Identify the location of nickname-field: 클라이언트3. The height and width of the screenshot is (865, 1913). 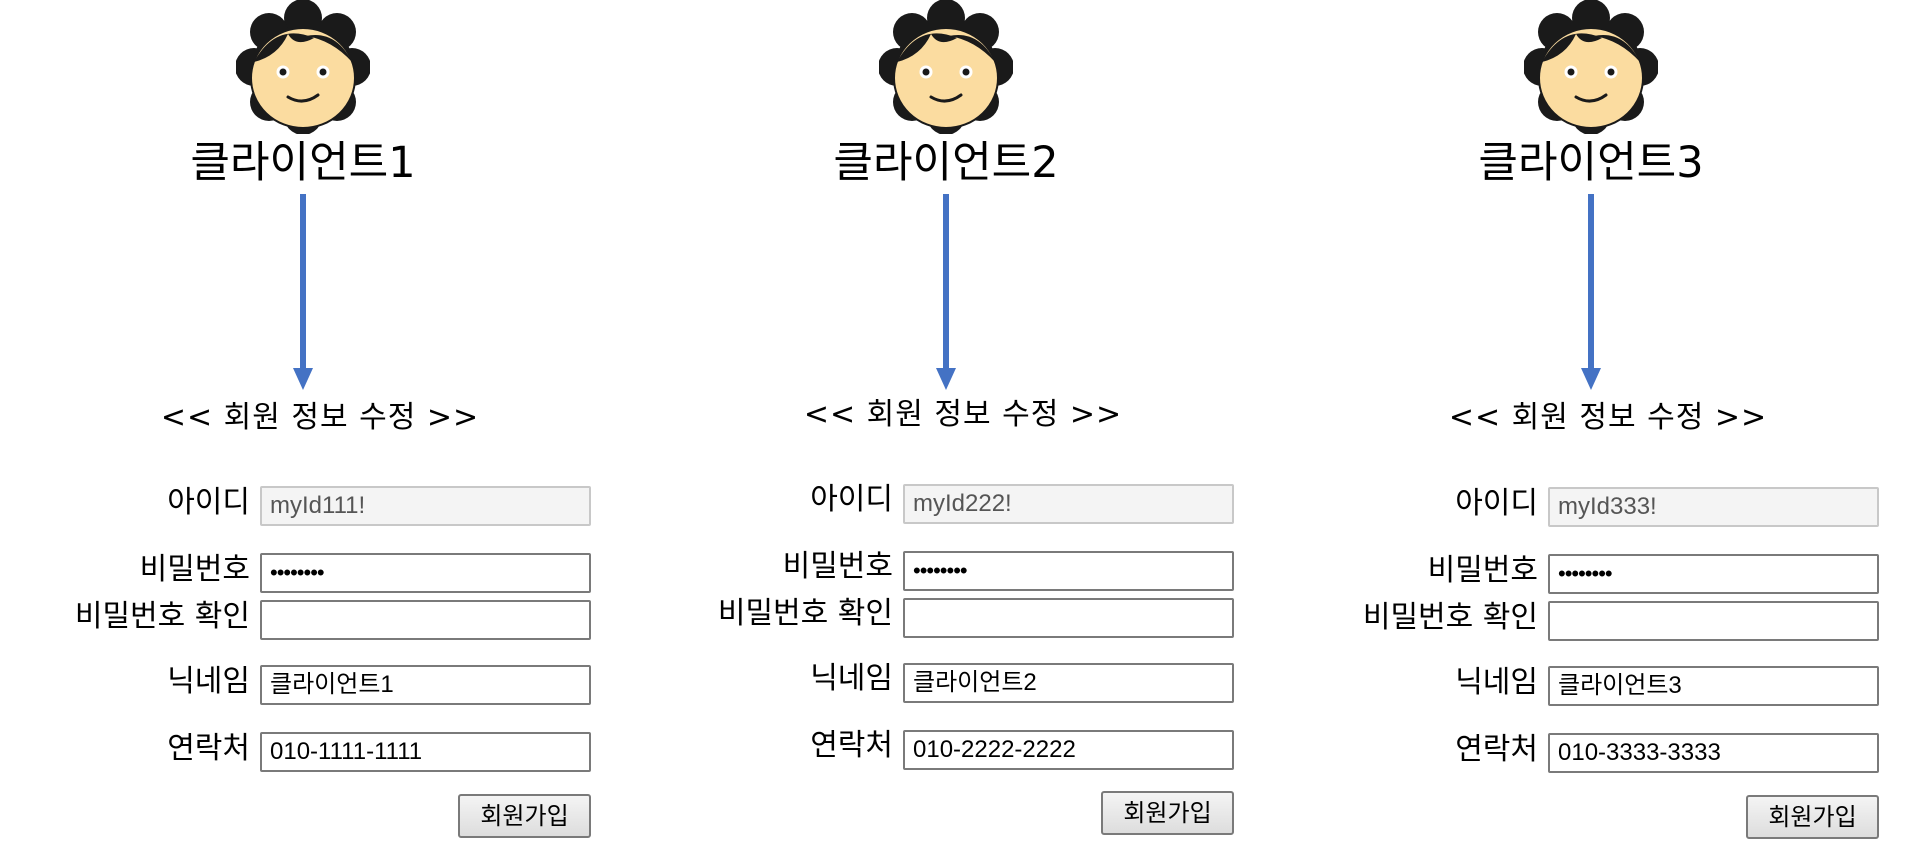
(1713, 686).